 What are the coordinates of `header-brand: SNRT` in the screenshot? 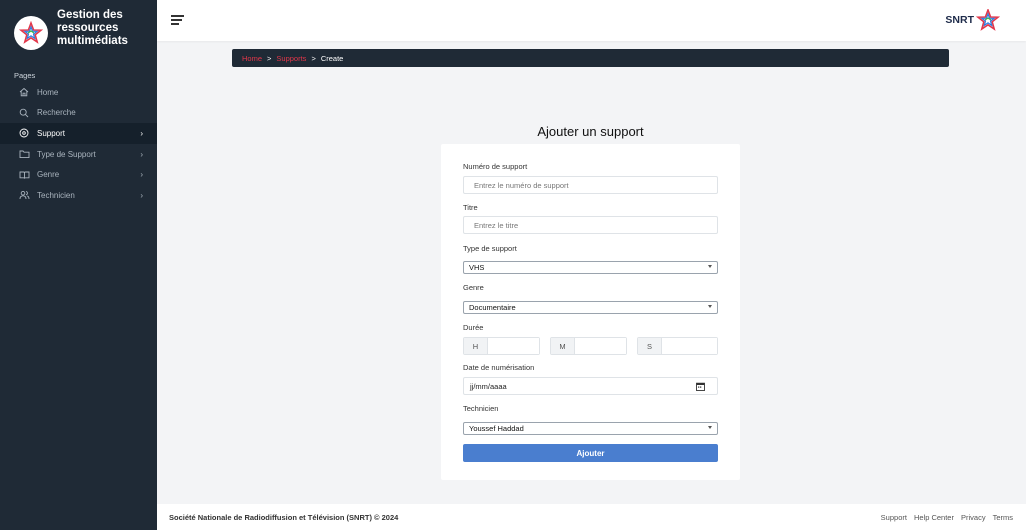 It's located at (972, 20).